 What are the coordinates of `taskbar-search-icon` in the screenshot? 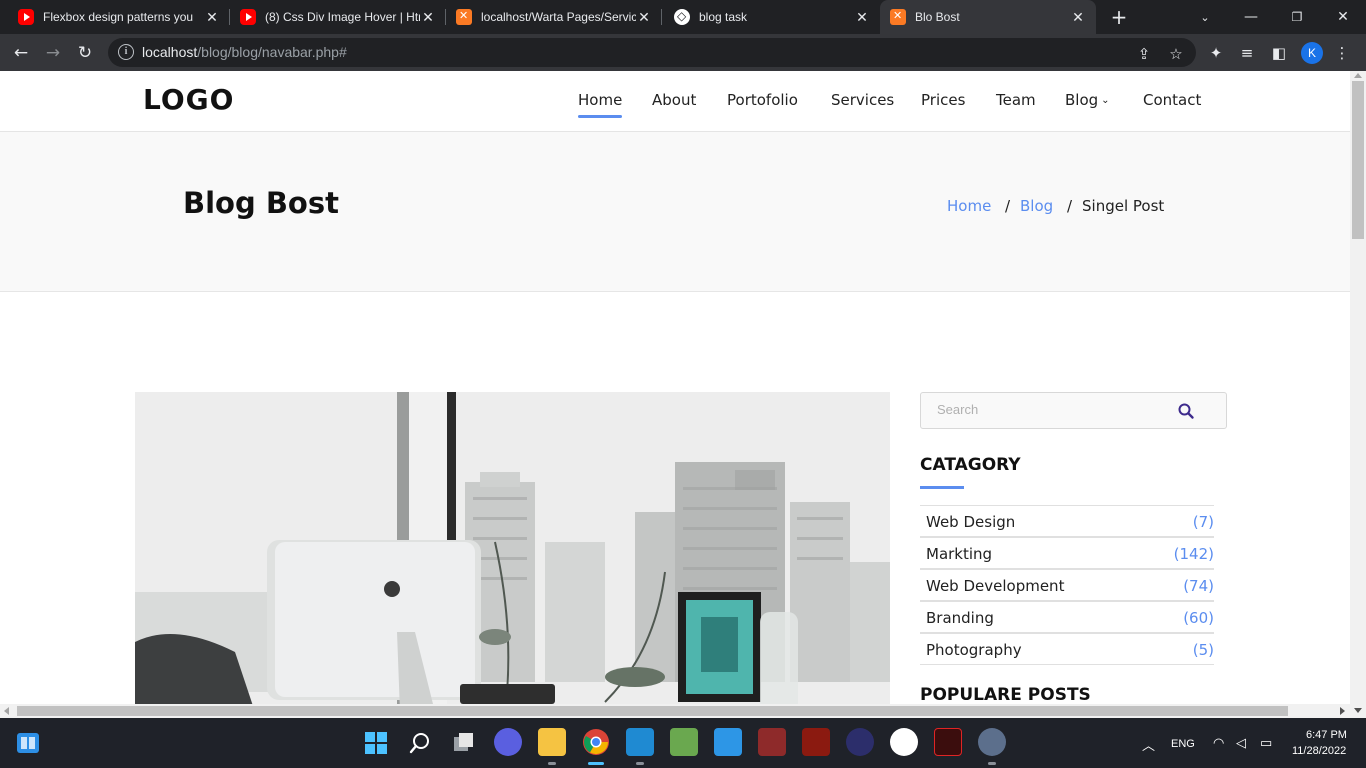 It's located at (420, 743).